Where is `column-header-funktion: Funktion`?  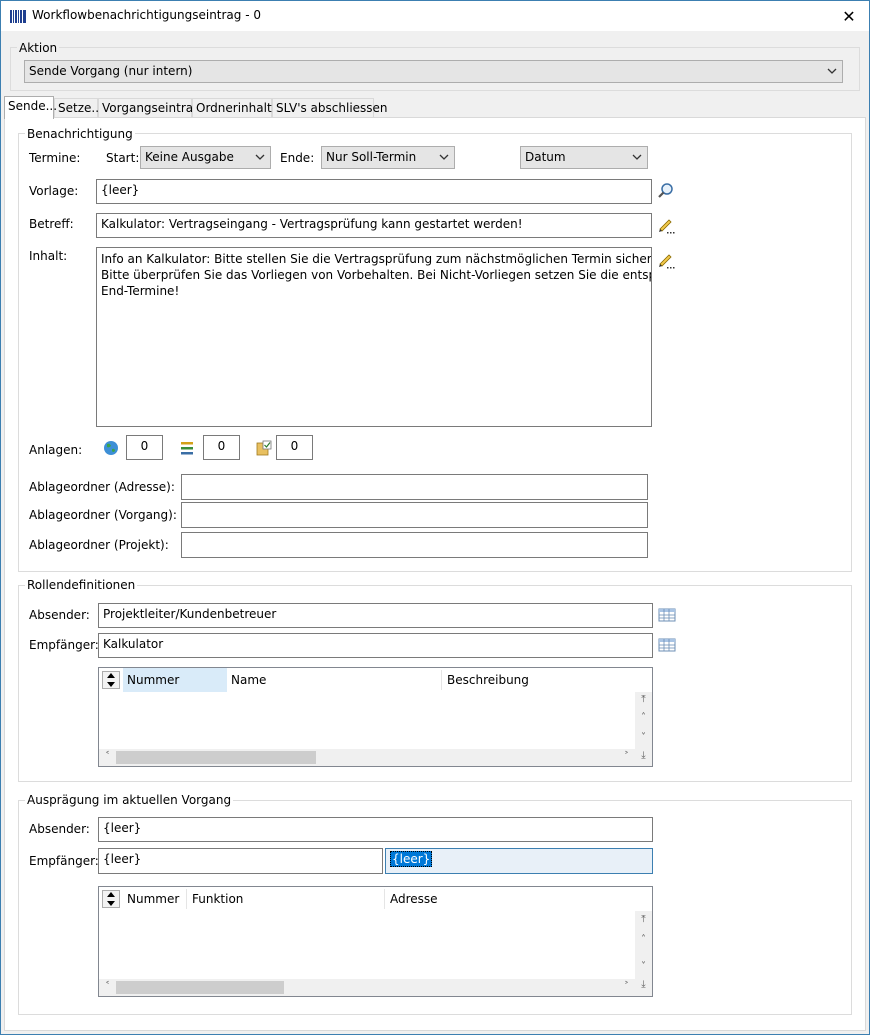 column-header-funktion: Funktion is located at coordinates (286, 899).